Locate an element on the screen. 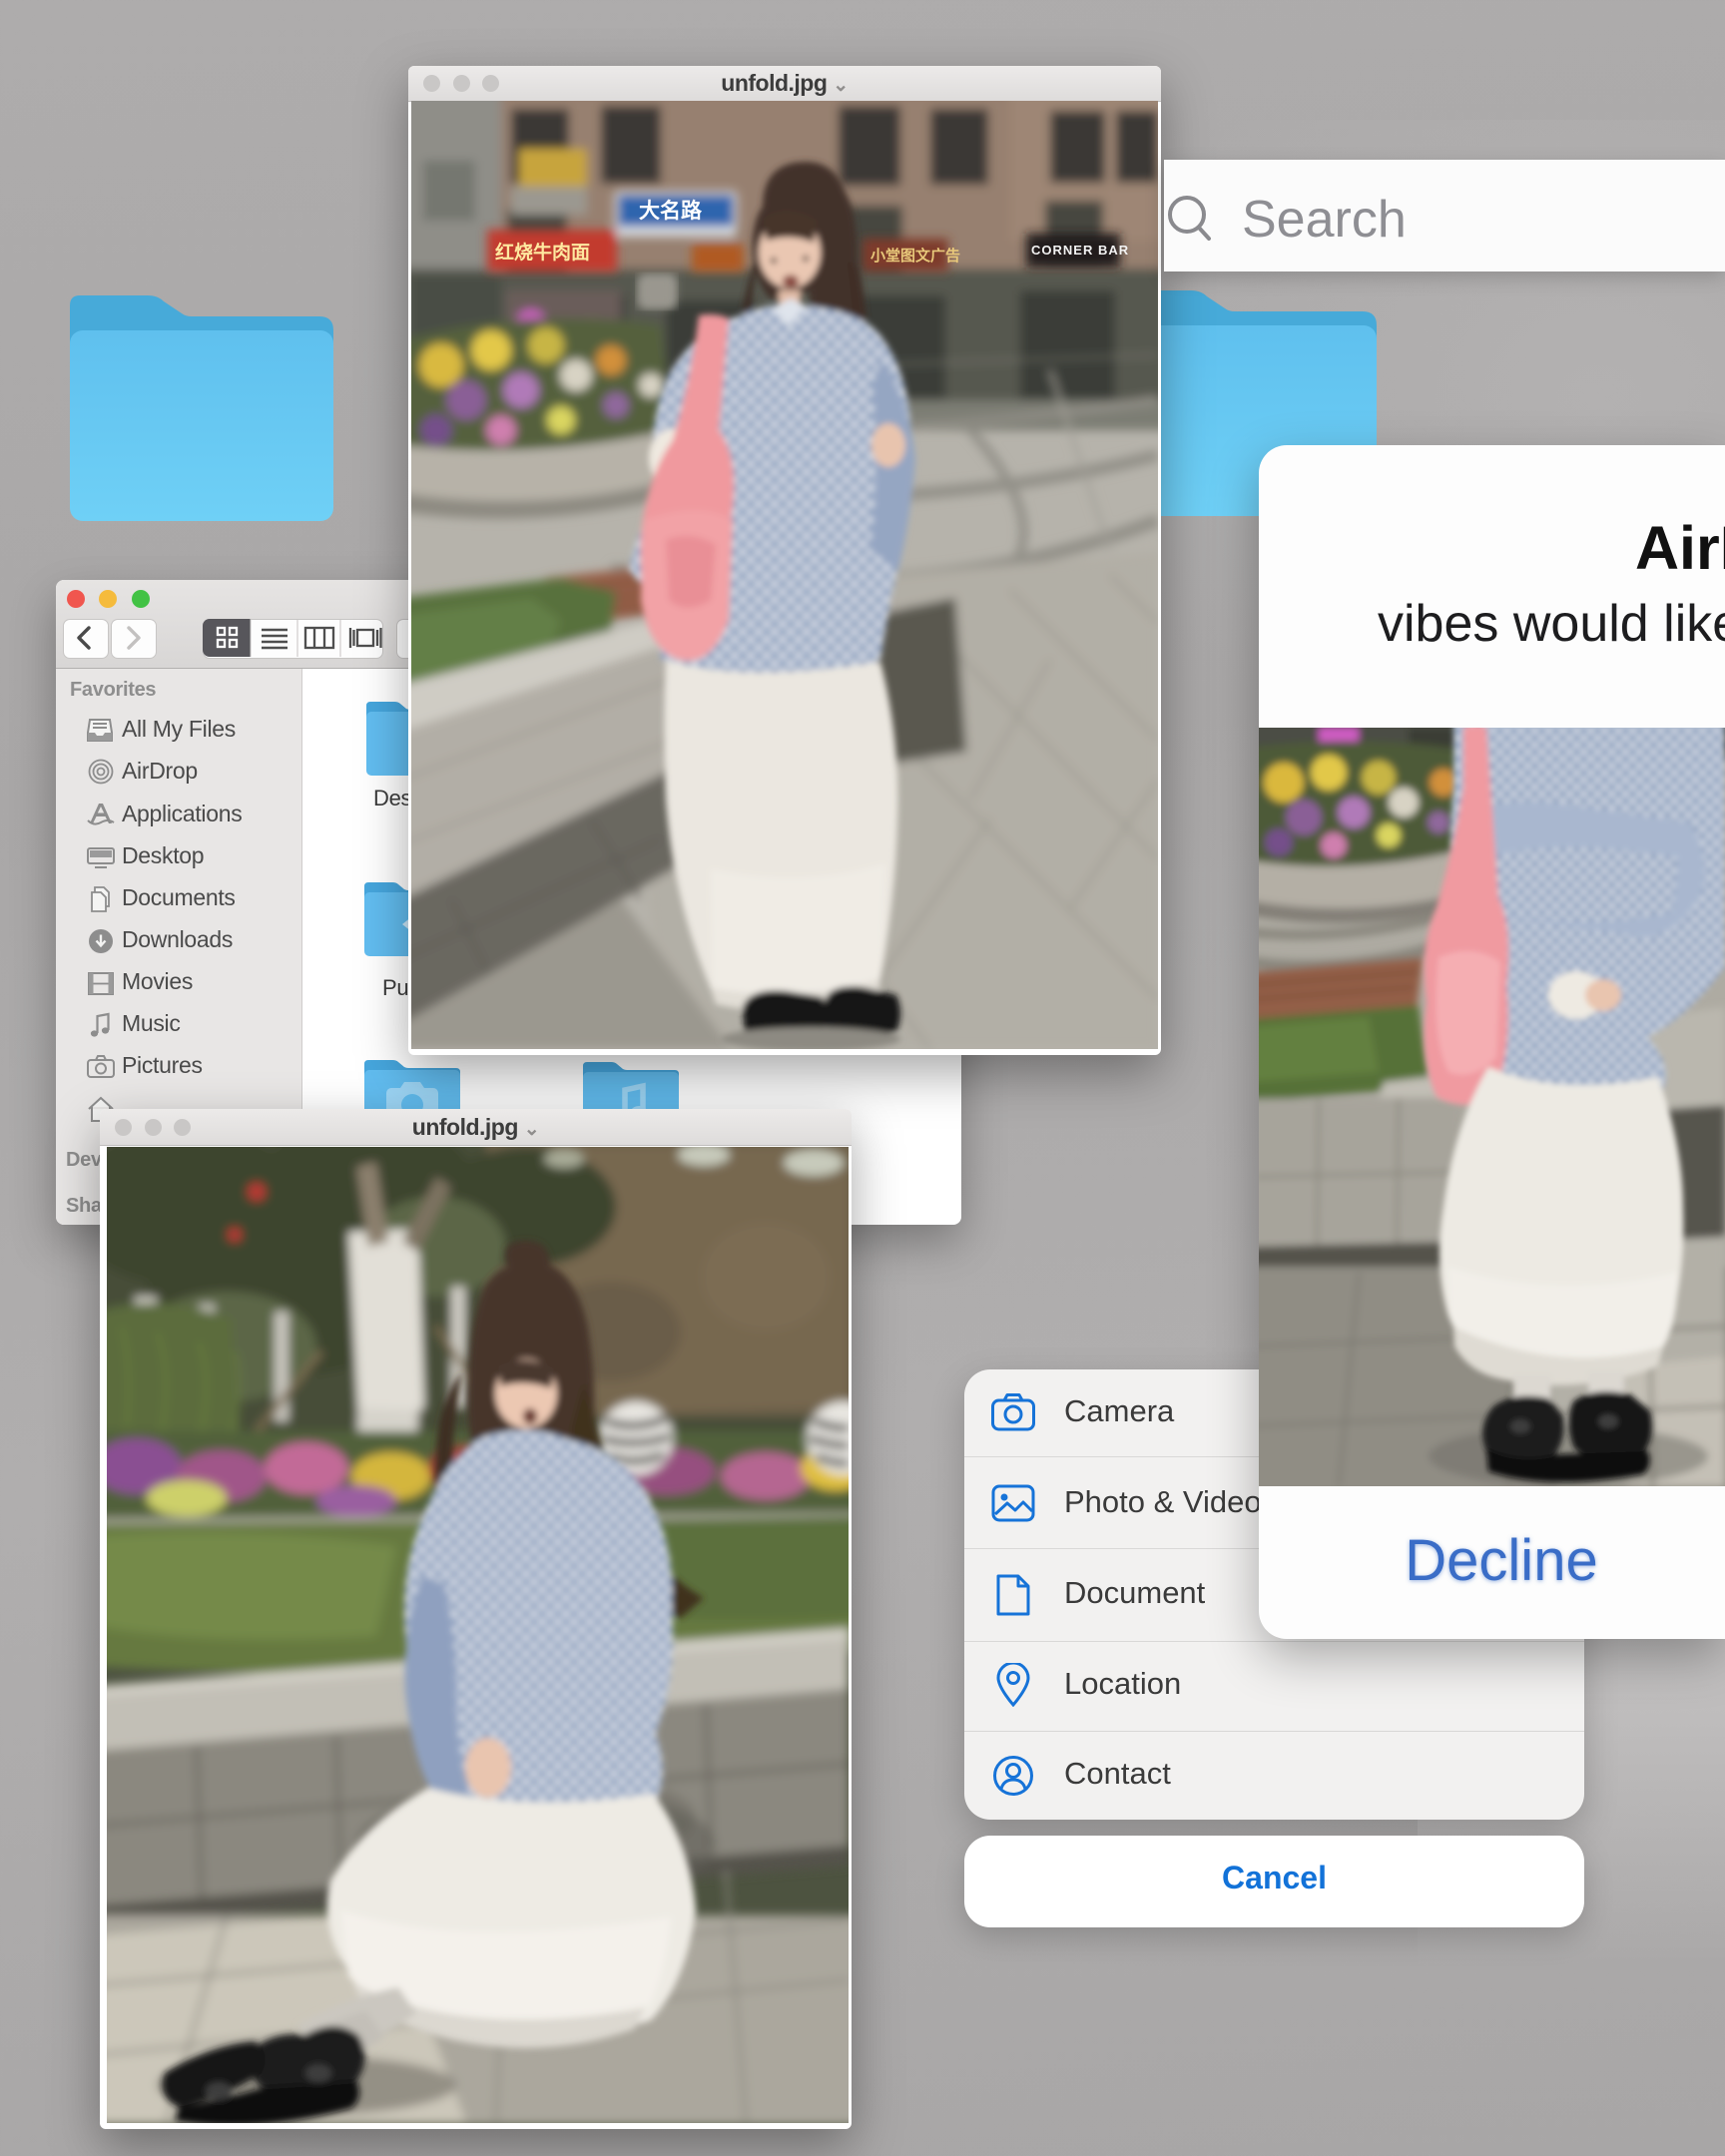 Image resolution: width=1725 pixels, height=2156 pixels. svg-text: 红烧牛肉面 is located at coordinates (542, 252).